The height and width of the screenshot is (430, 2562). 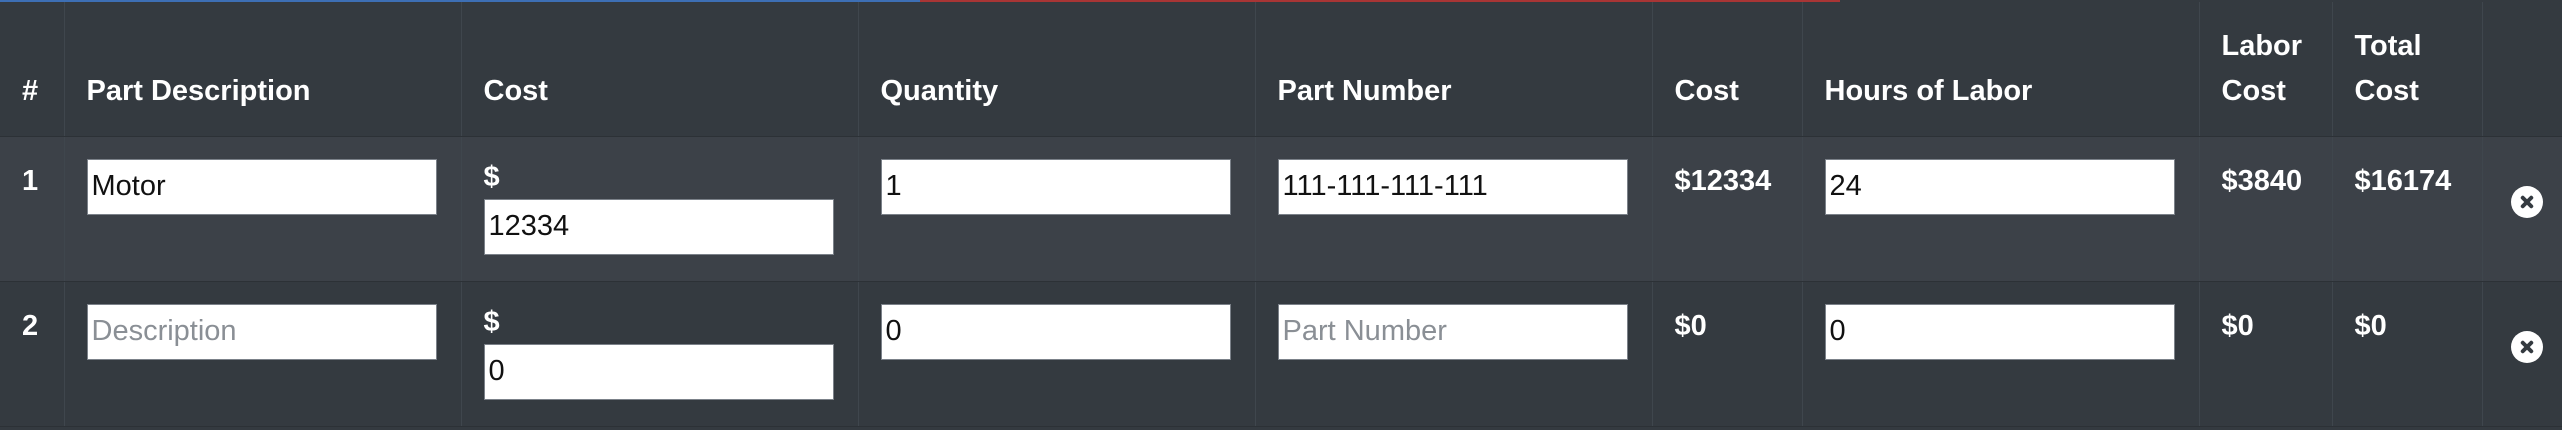 What do you see at coordinates (30, 325) in the screenshot?
I see `row-number: 2` at bounding box center [30, 325].